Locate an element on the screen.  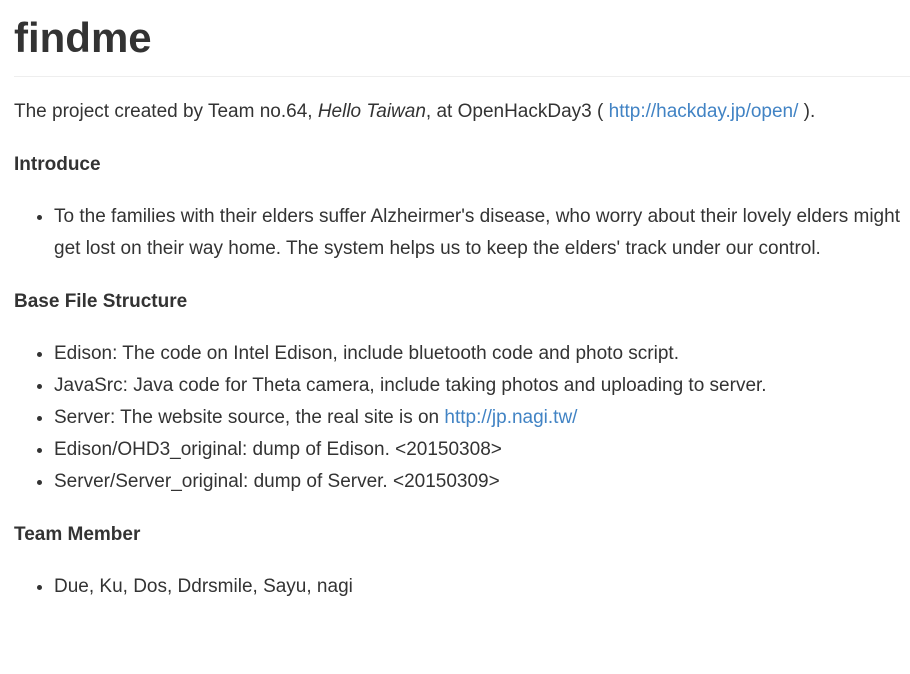
intro-middle: , at OpenHackDay3 ( is located at coordinates (517, 111).